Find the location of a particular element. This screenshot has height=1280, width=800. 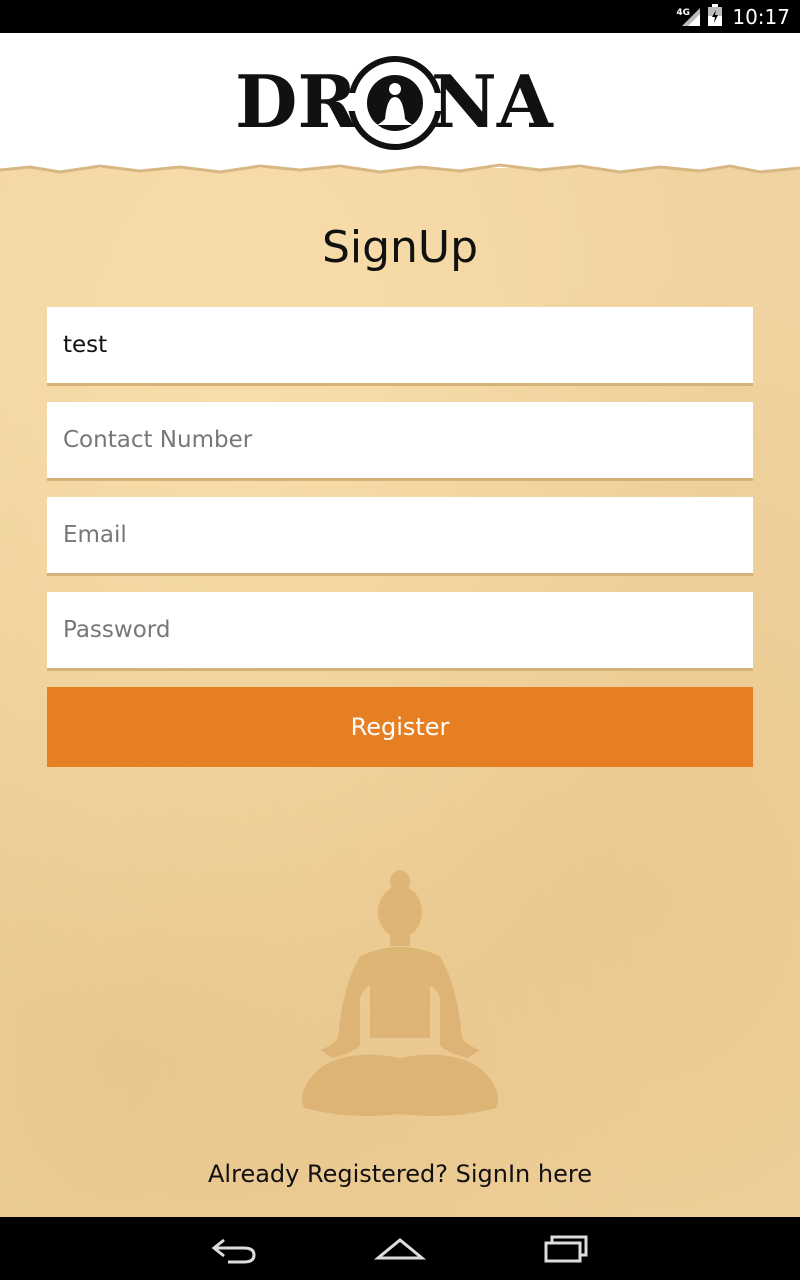

svg-text: NA is located at coordinates (492, 101).